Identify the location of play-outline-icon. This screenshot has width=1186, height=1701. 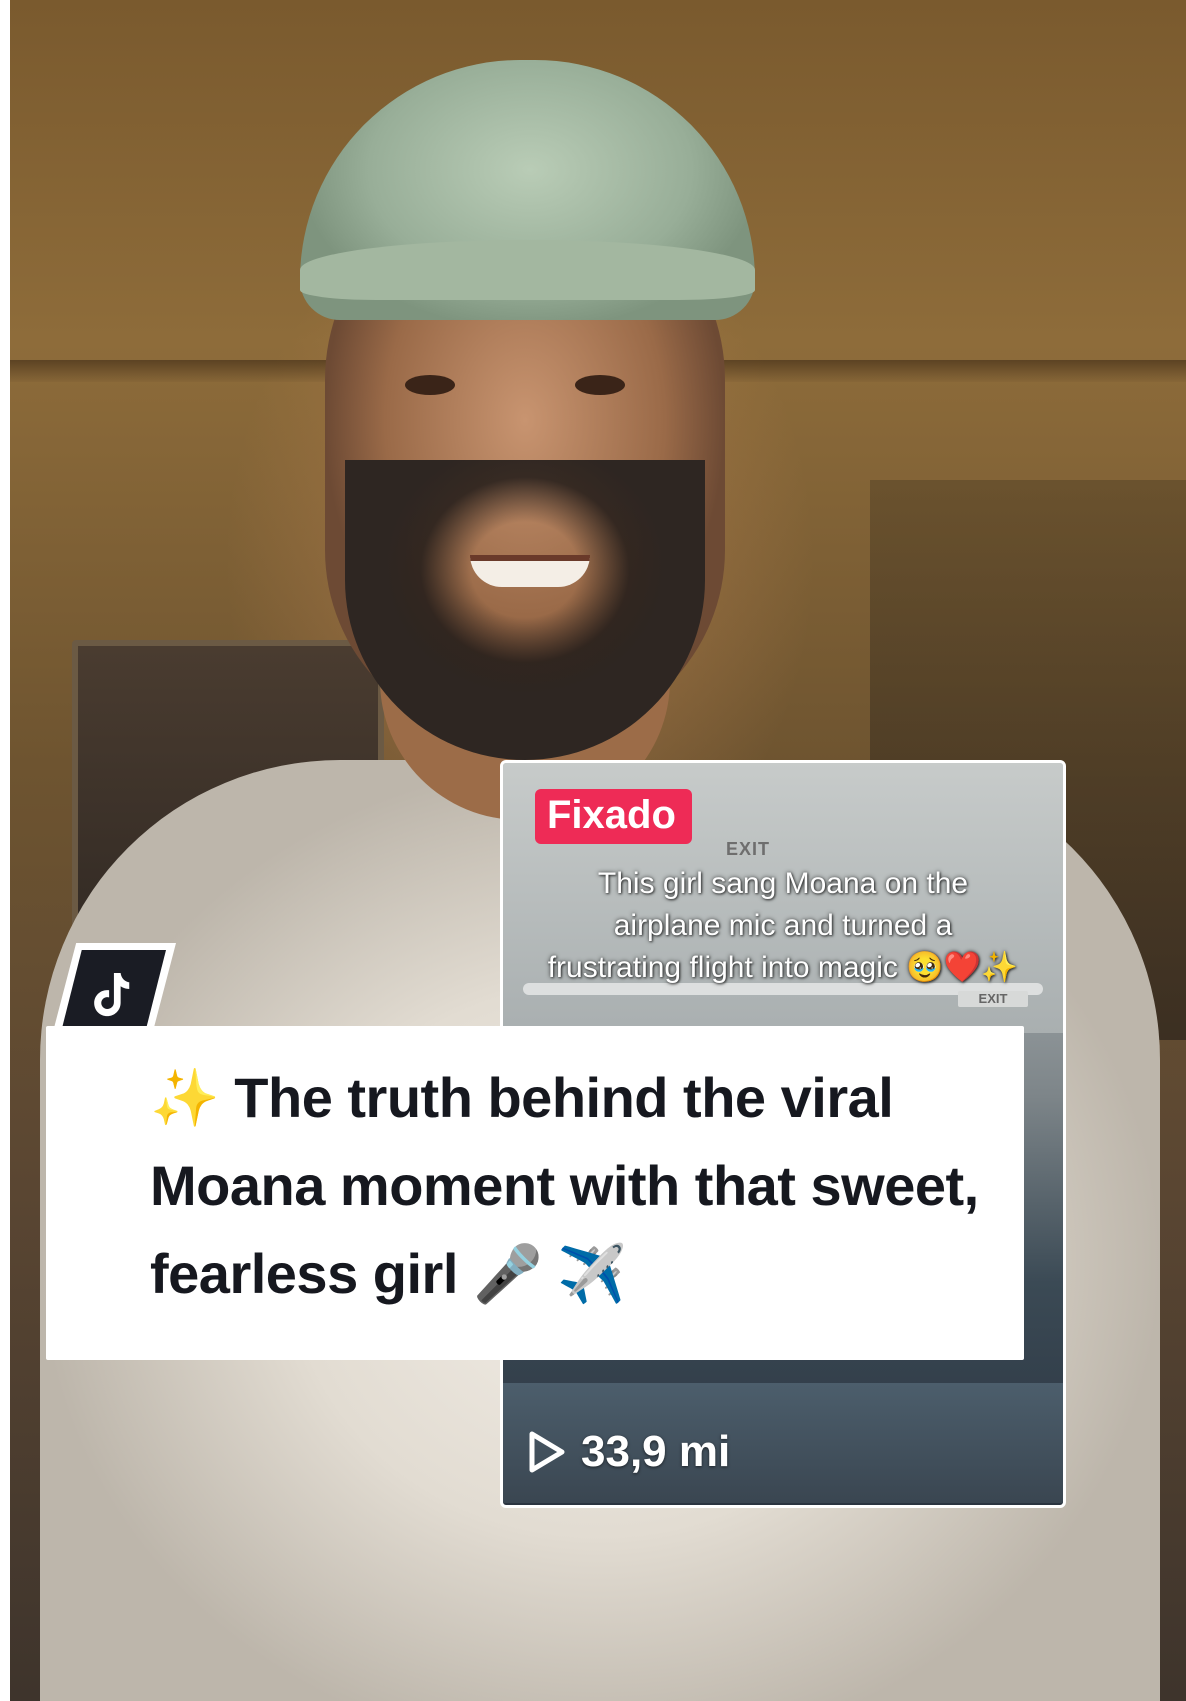
(547, 1452).